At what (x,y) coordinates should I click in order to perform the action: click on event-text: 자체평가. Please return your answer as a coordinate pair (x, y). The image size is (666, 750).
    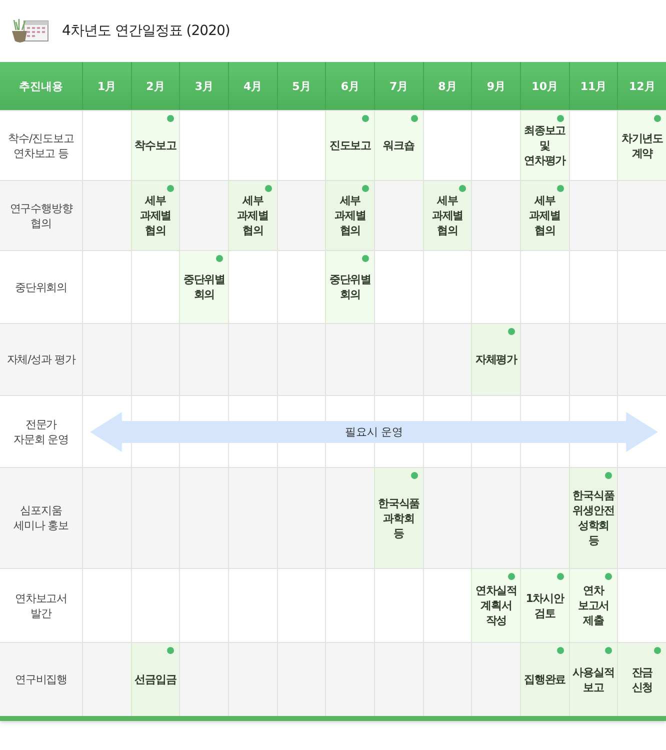
    Looking at the image, I should click on (496, 359).